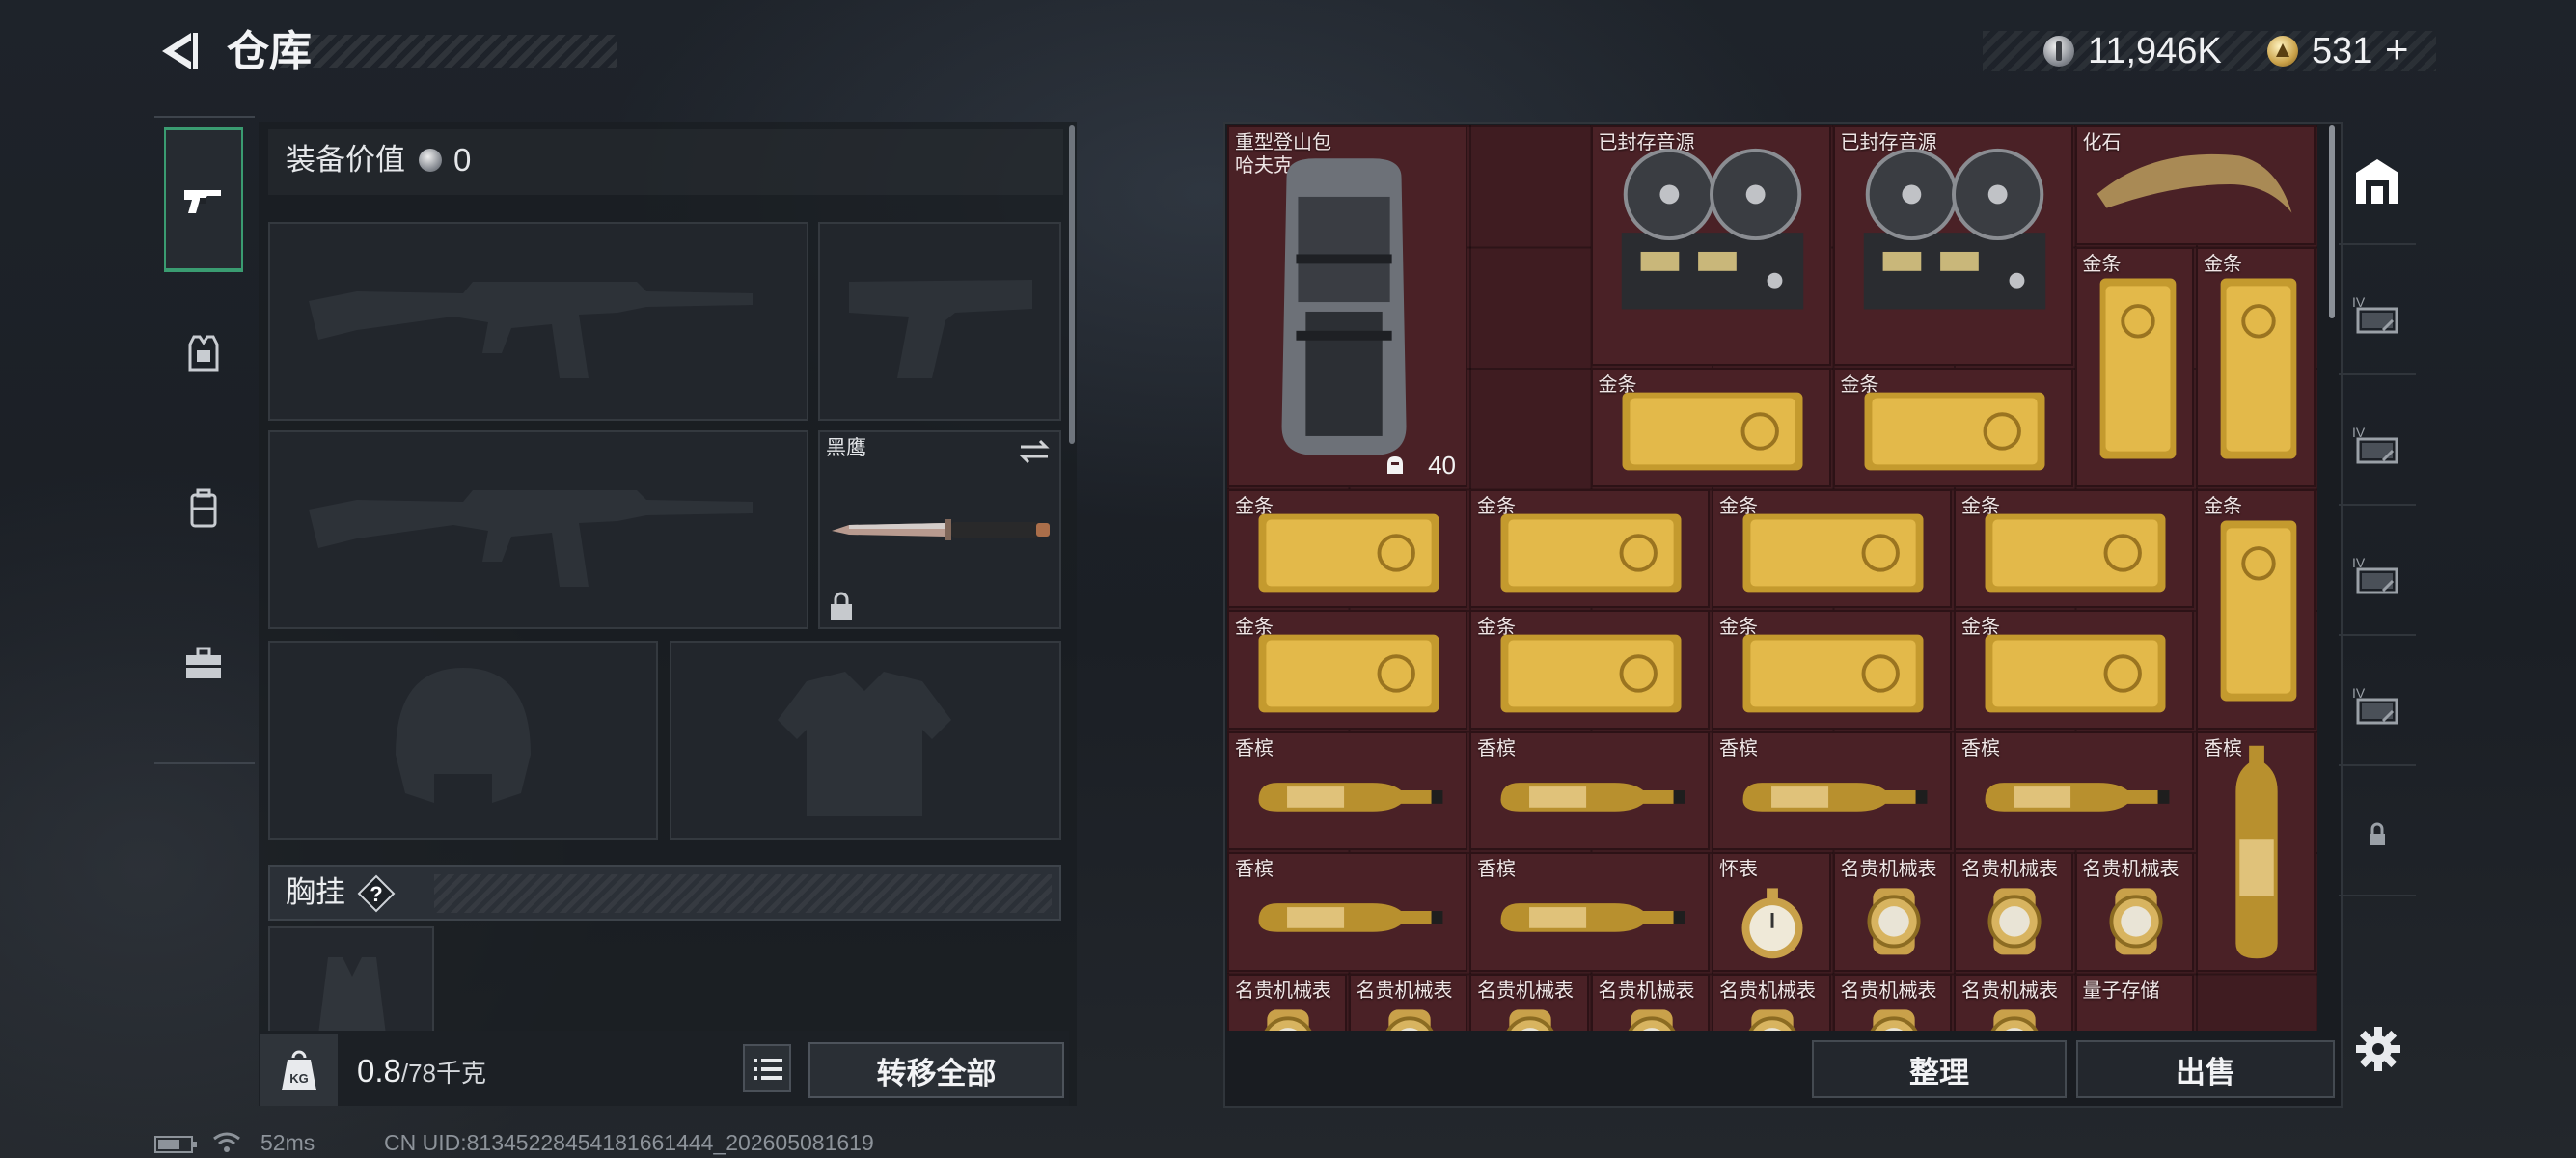 The image size is (2576, 1158). I want to click on storage-item: 量子存储, so click(2134, 1002).